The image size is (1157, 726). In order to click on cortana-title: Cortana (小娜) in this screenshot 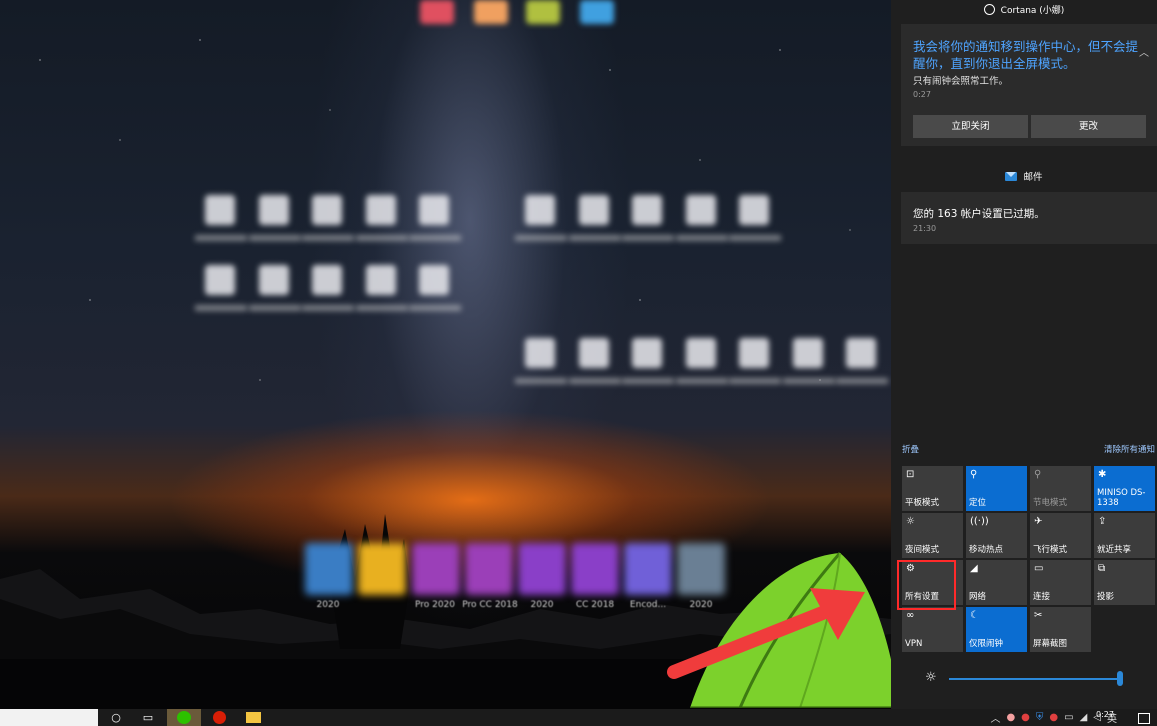, I will do `click(1032, 10)`.